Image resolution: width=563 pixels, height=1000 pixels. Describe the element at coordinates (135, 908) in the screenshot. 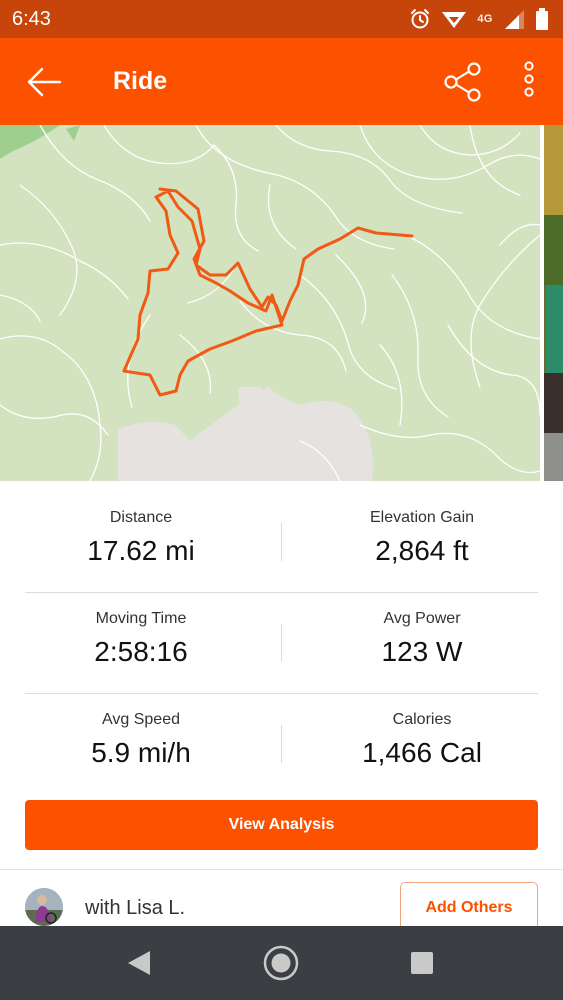

I see `with-athletes-text: with Lisa L.` at that location.